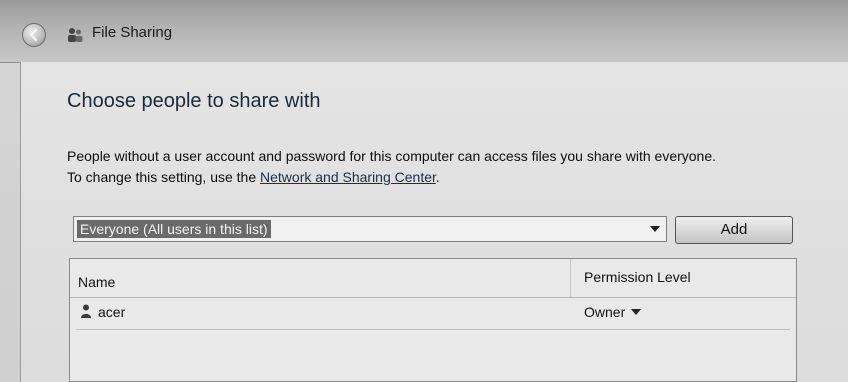  I want to click on info-line-2-prefix: To change this setting, use the, so click(164, 177).